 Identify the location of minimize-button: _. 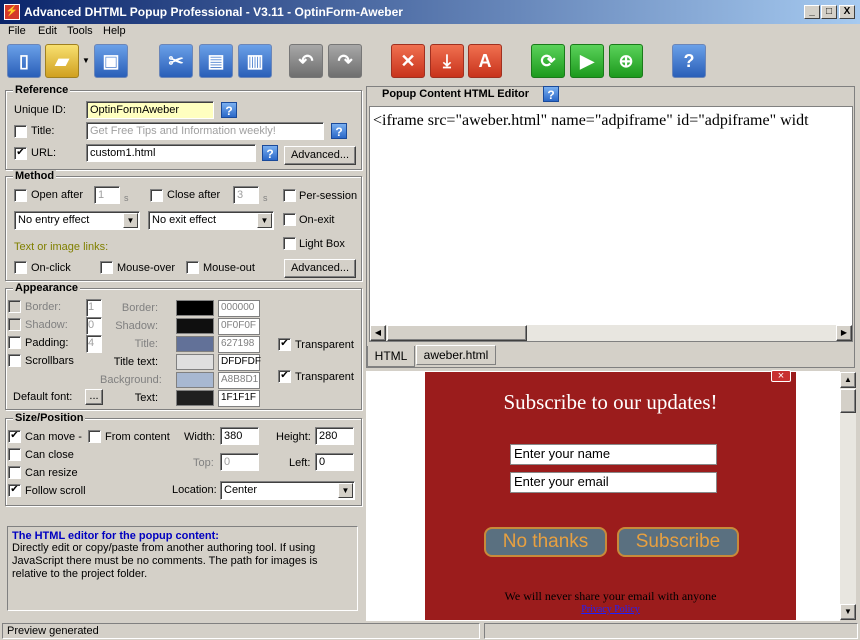
(812, 12).